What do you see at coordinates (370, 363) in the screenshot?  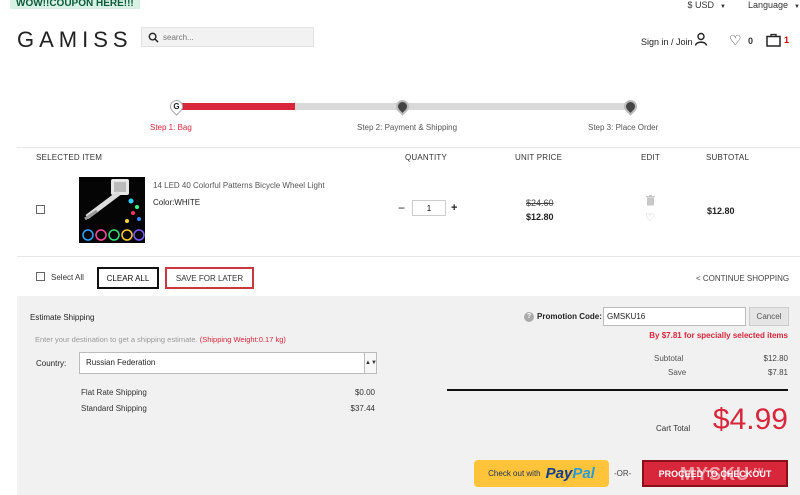 I see `select-arrows-icon: ▲▼` at bounding box center [370, 363].